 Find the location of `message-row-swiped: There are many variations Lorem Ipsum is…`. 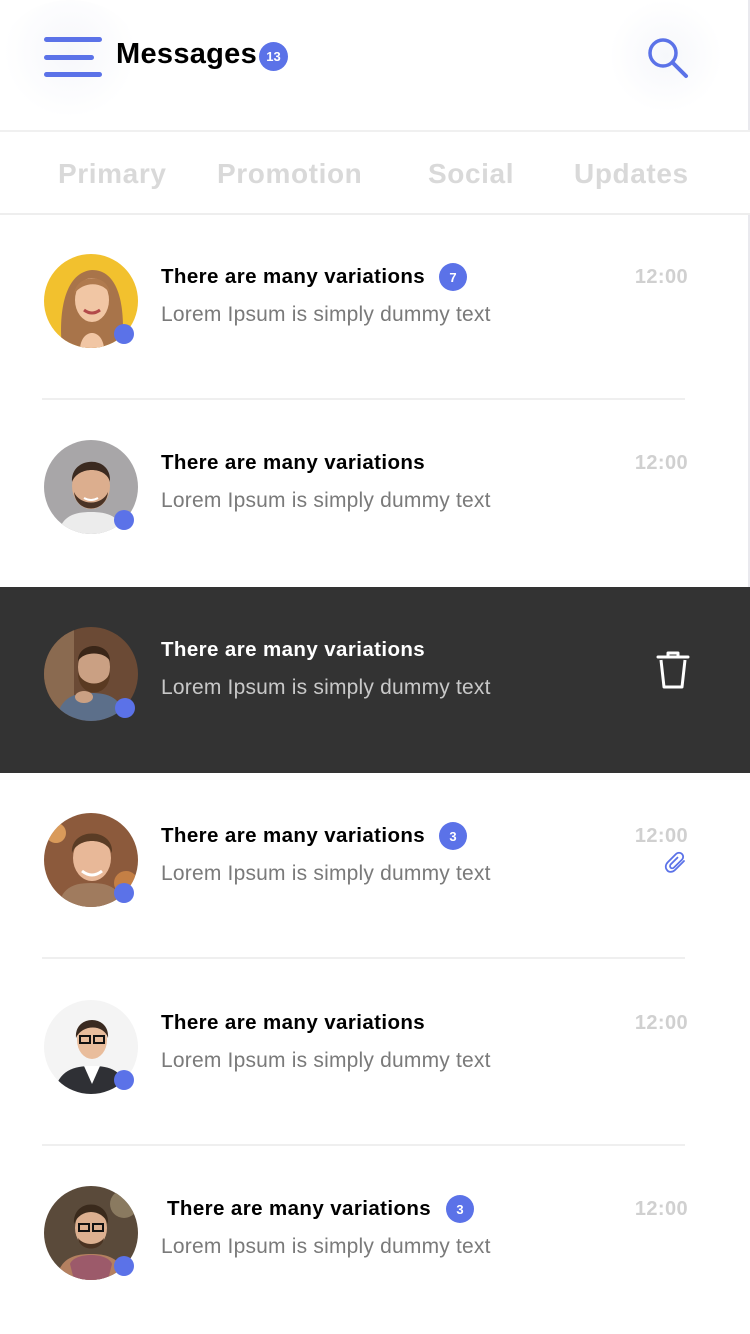

message-row-swiped: There are many variations Lorem Ipsum is… is located at coordinates (375, 680).